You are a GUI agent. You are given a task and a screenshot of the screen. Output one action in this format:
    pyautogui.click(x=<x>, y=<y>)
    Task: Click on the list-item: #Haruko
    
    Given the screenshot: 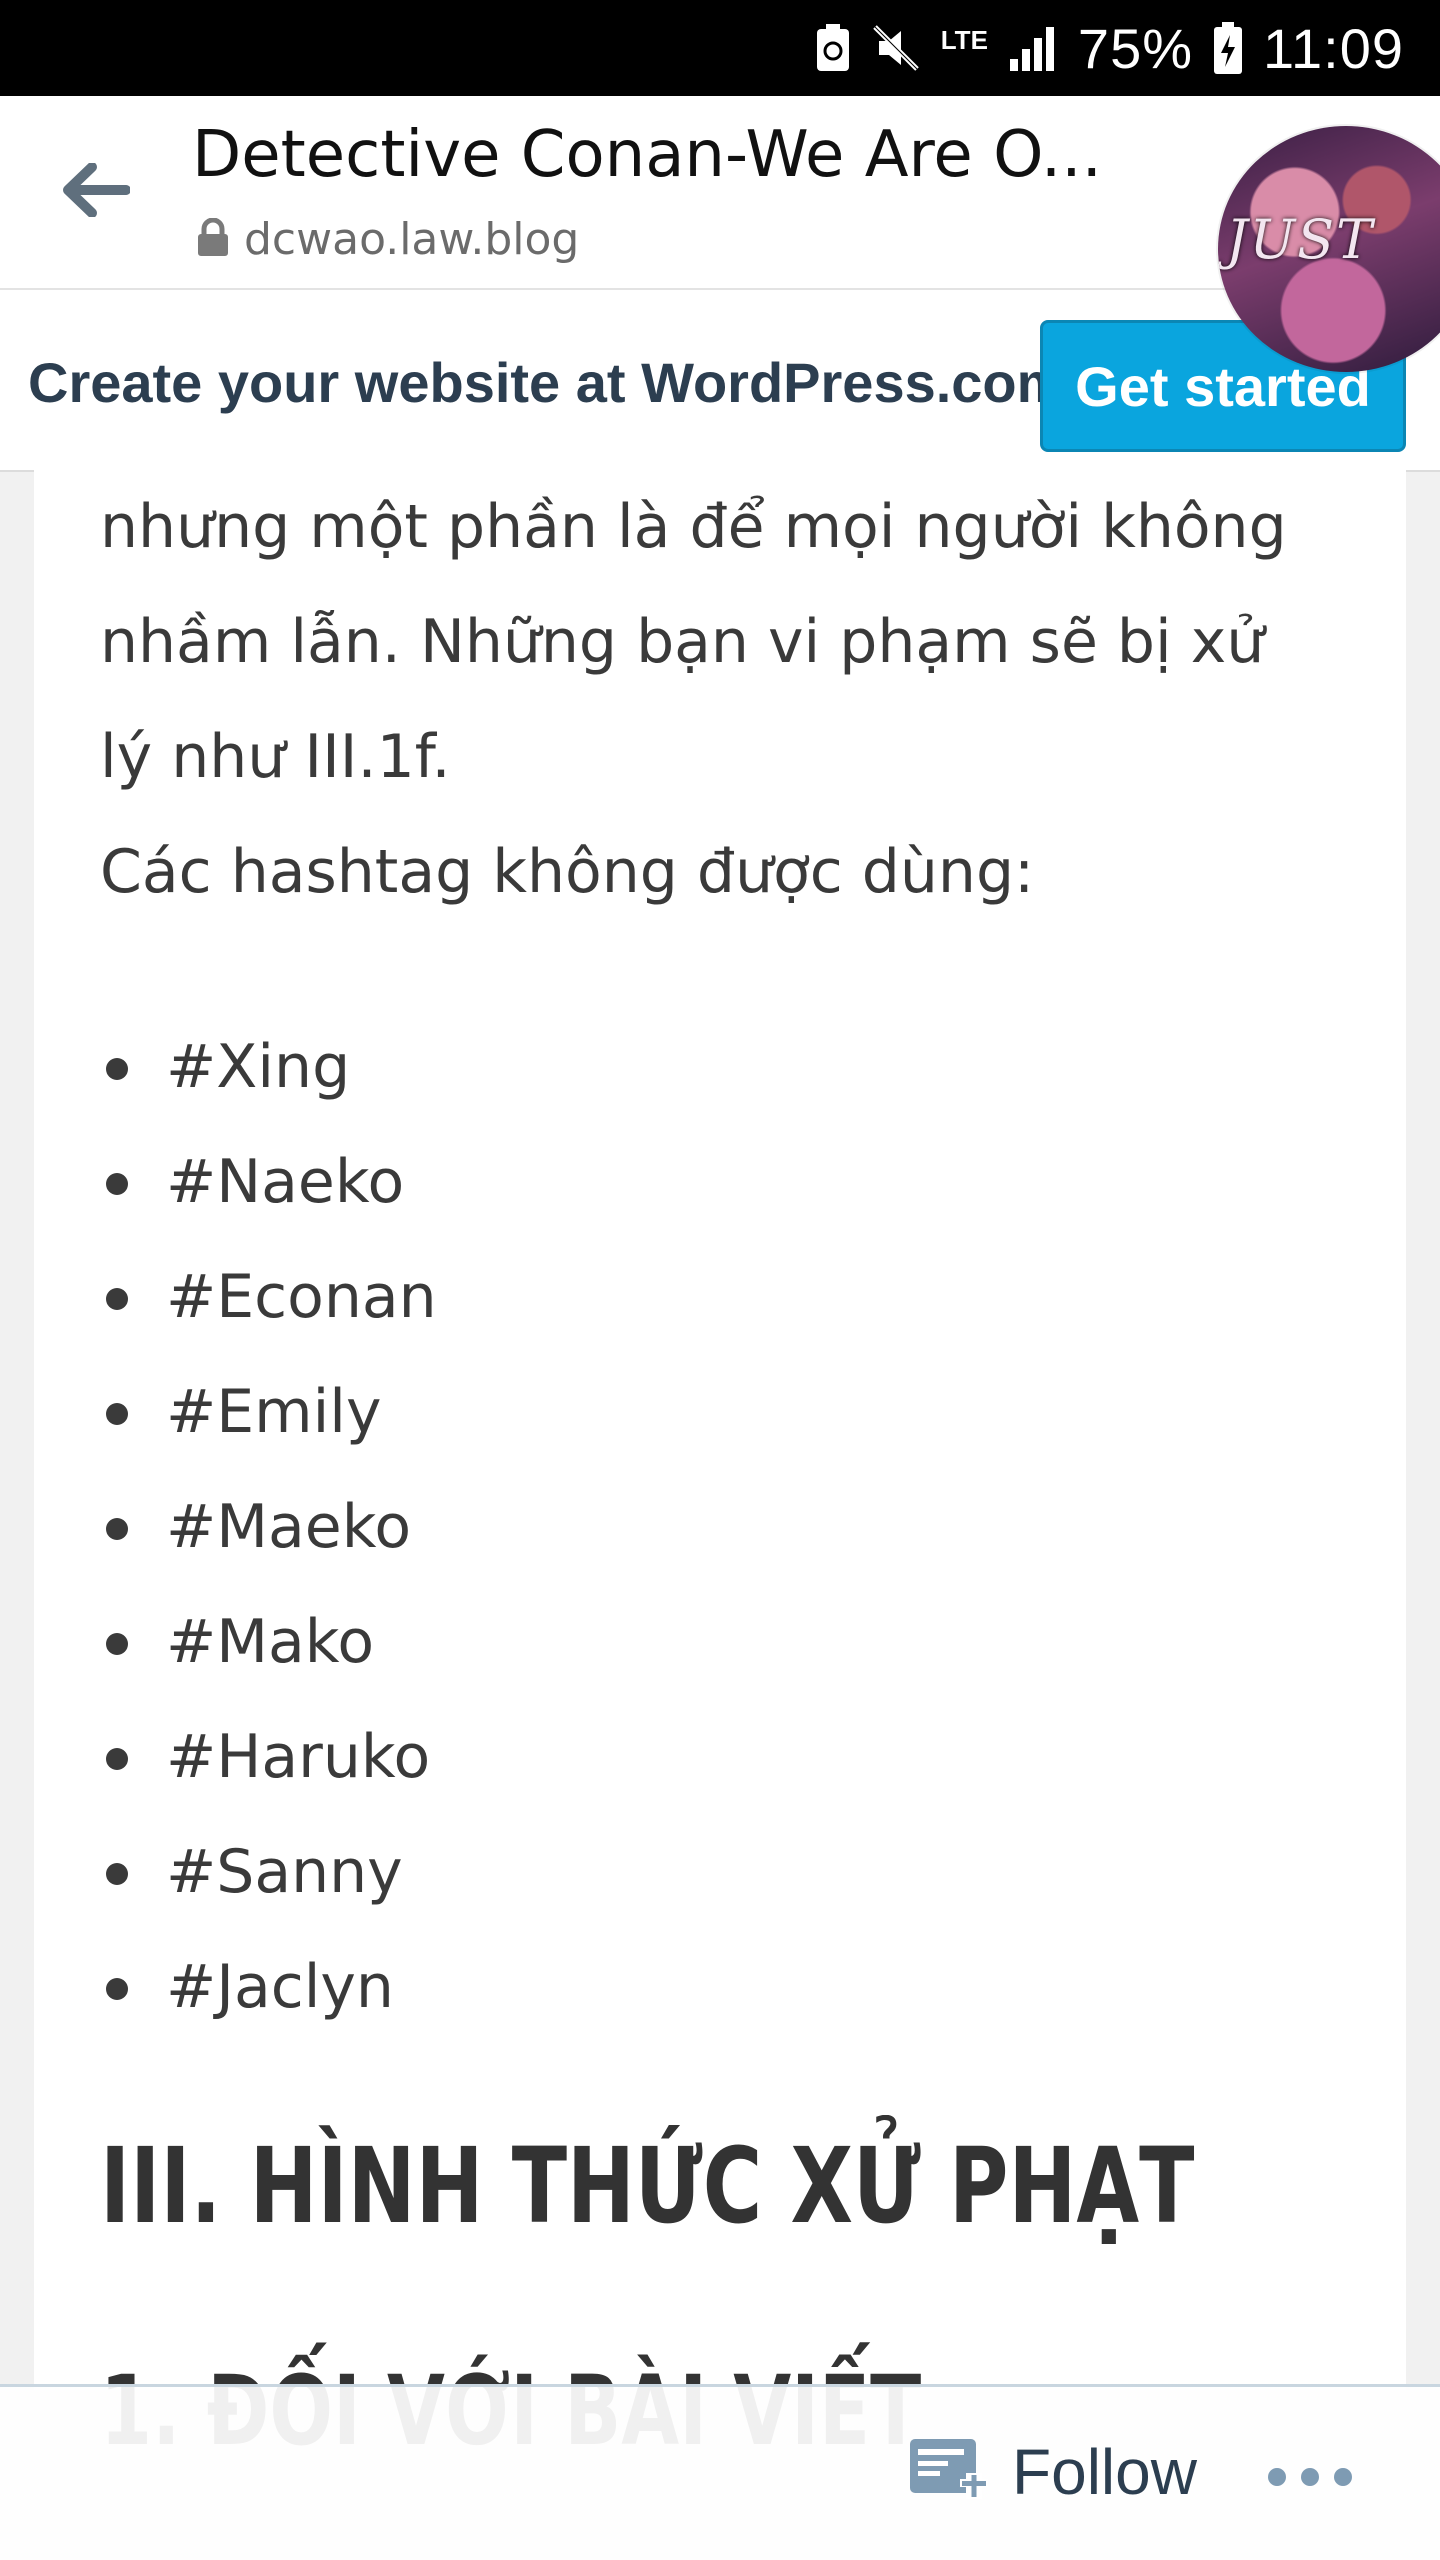 What is the action you would take?
    pyautogui.click(x=268, y=1757)
    